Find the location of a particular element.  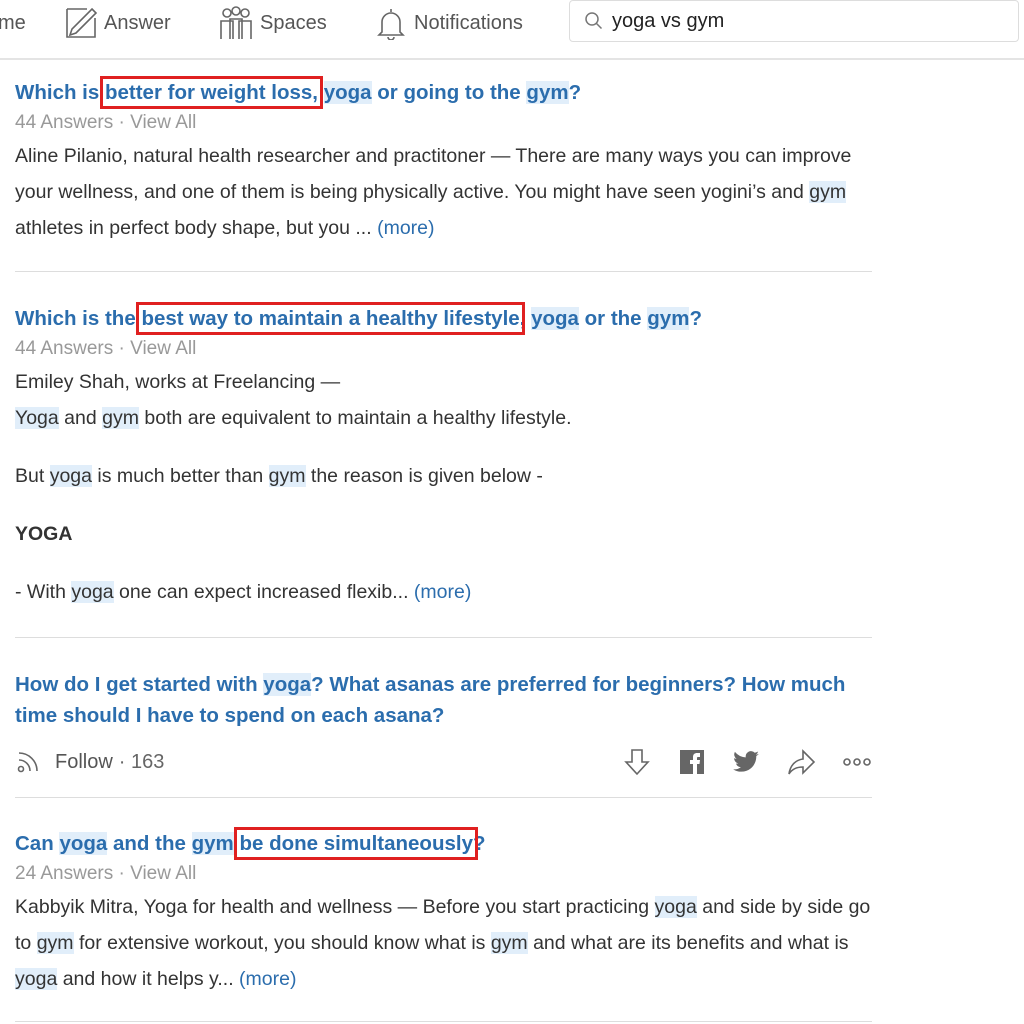

twitter-icon is located at coordinates (746, 762).